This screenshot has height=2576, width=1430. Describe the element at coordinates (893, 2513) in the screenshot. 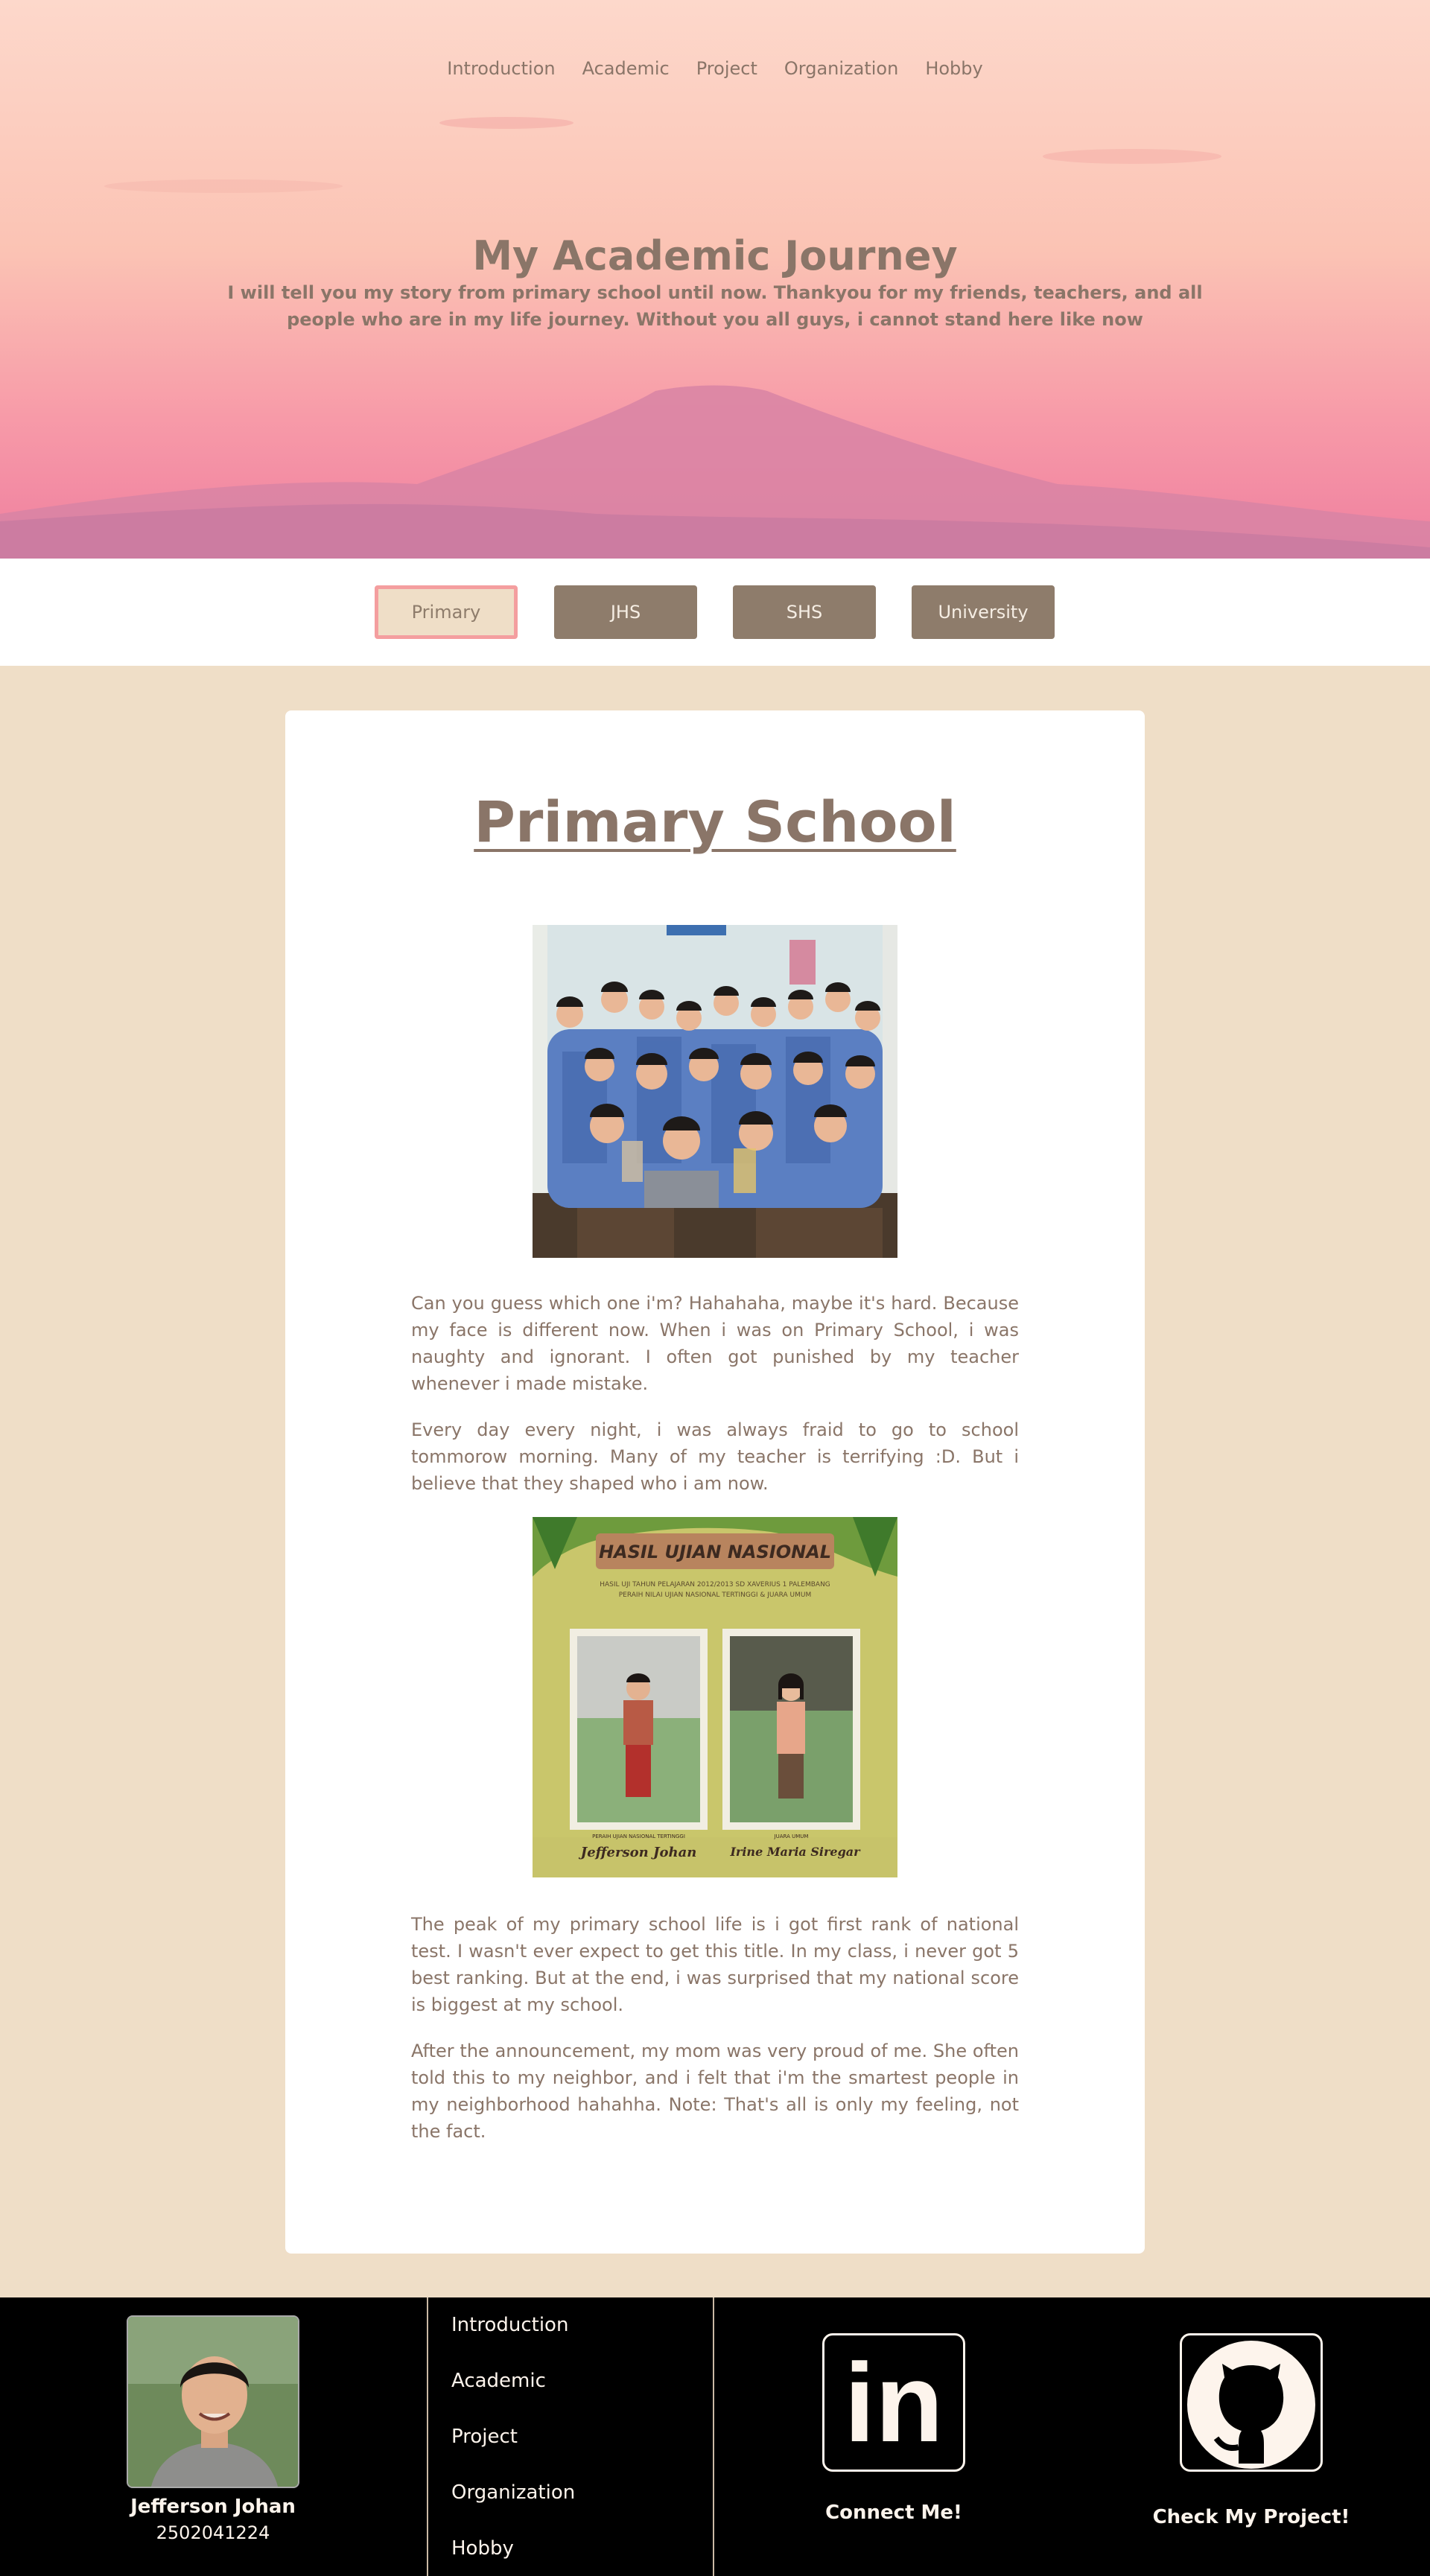

I see `connect-me-link: Connect Me!` at that location.